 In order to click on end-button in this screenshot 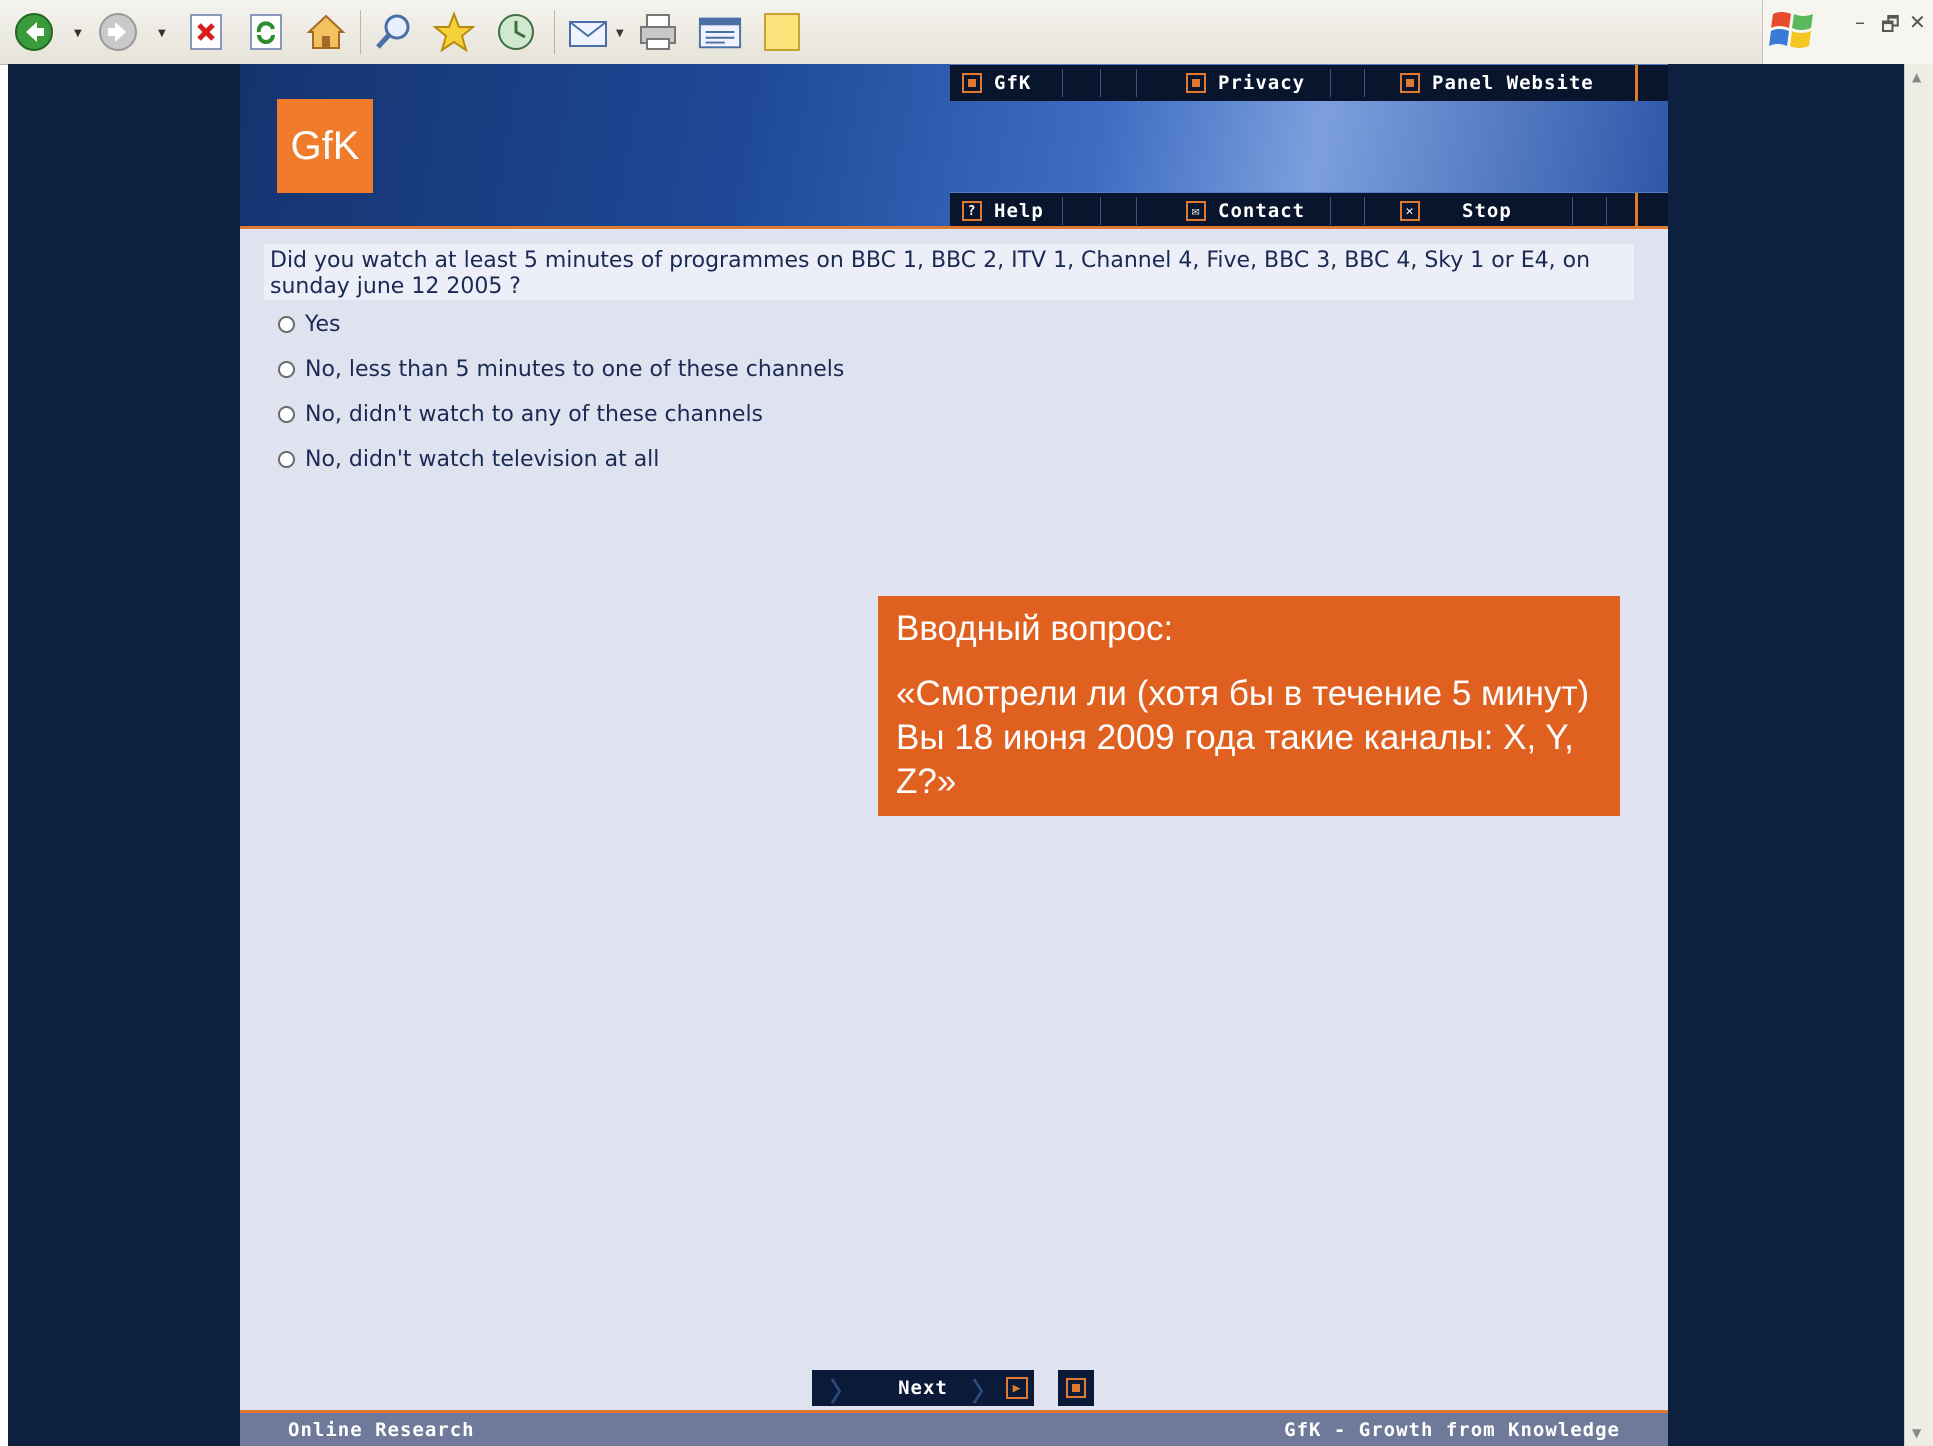, I will do `click(1076, 1388)`.